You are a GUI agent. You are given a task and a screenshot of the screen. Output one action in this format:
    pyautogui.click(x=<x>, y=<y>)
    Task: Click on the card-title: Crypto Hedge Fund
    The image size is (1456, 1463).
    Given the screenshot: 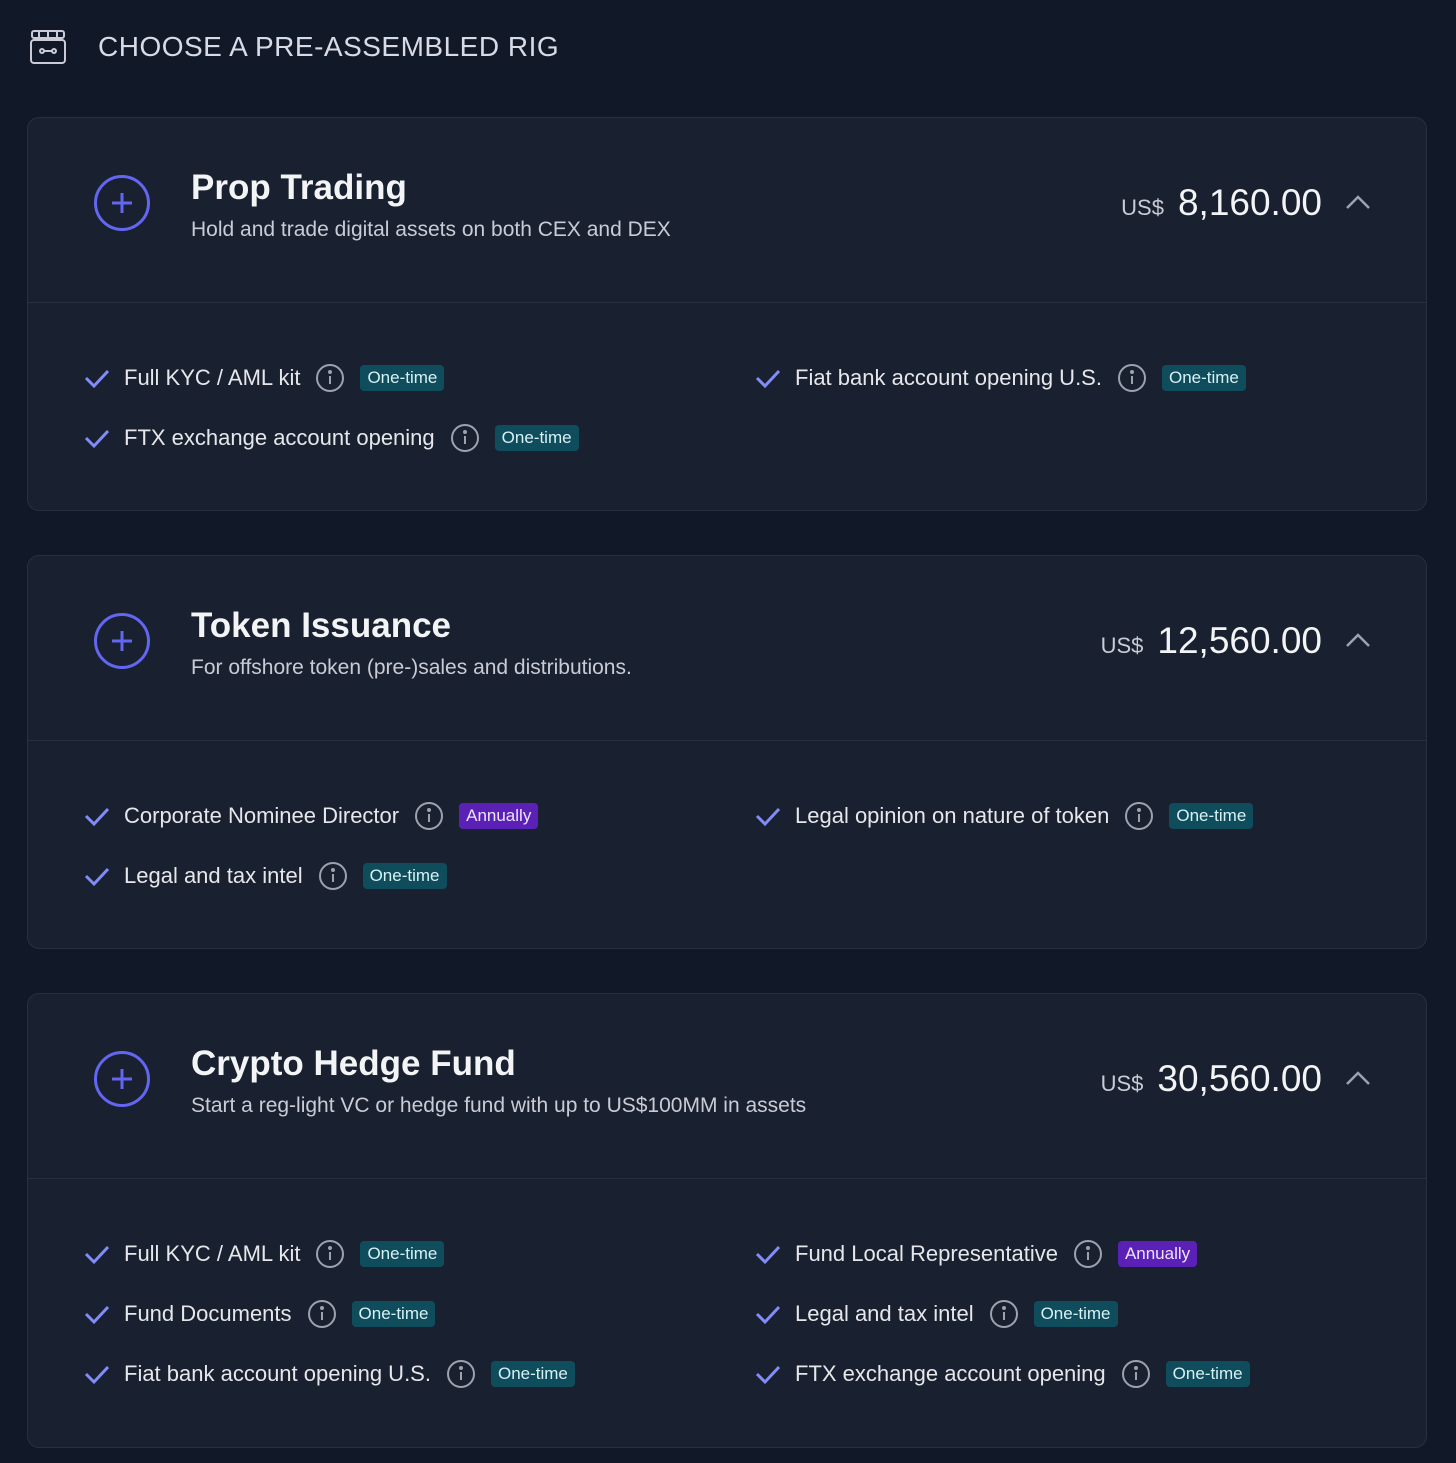 What is the action you would take?
    pyautogui.click(x=353, y=1063)
    